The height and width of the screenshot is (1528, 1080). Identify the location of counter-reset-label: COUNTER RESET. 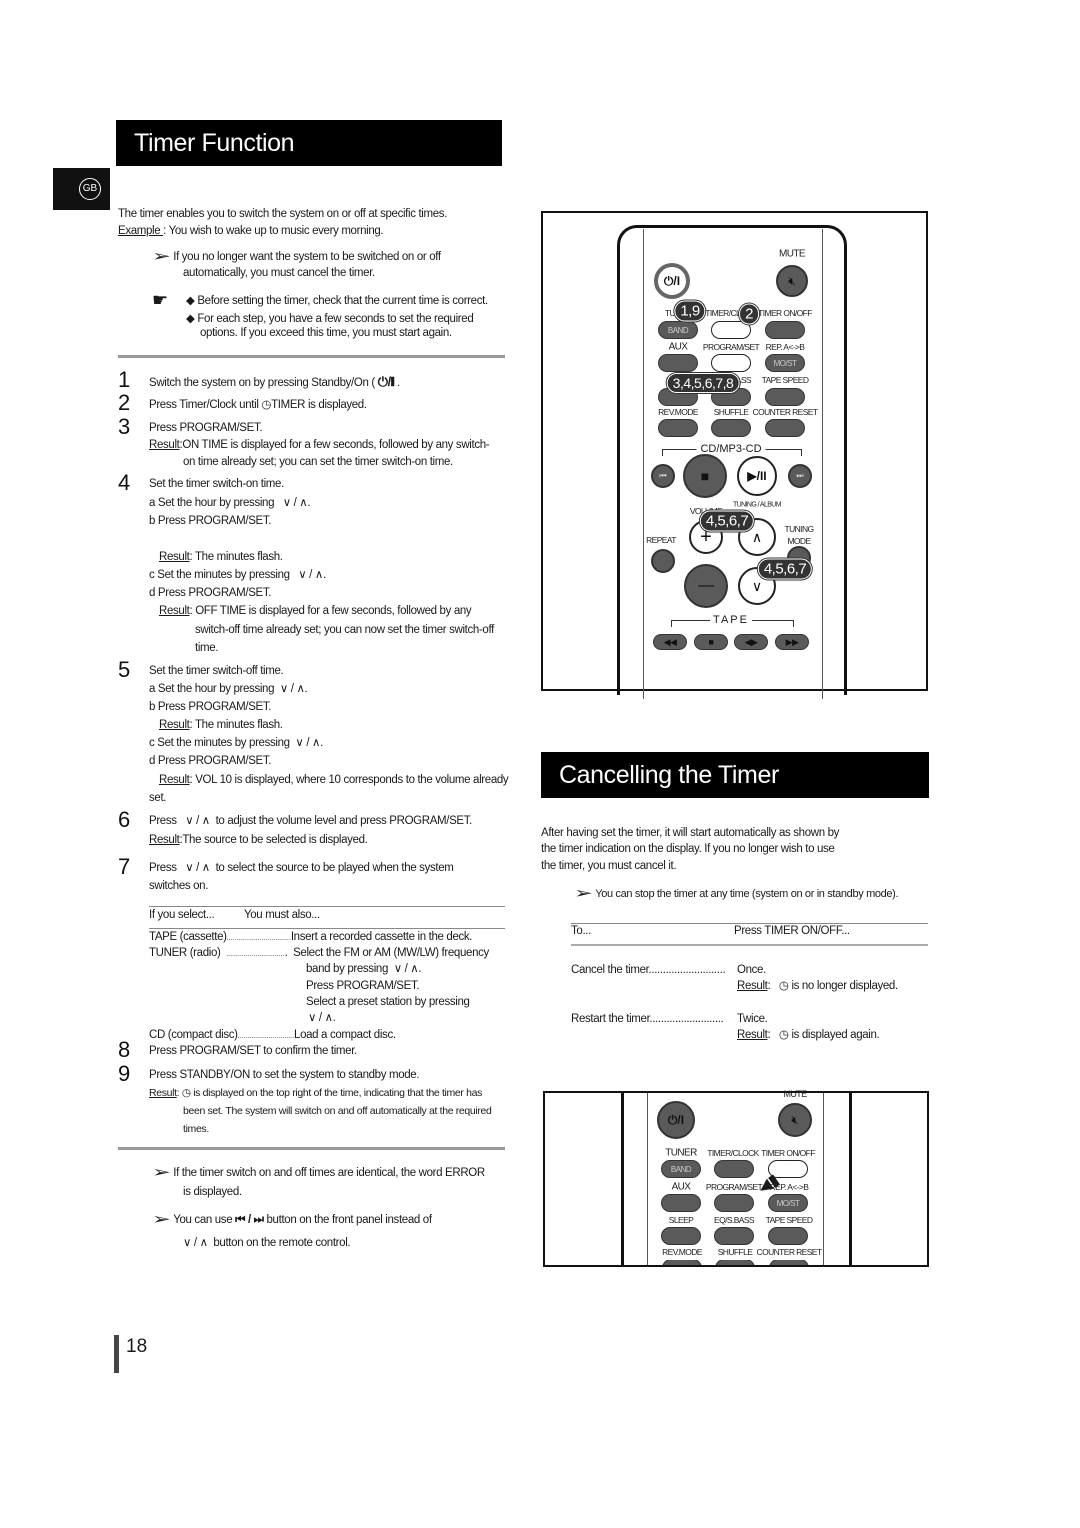
(789, 1252).